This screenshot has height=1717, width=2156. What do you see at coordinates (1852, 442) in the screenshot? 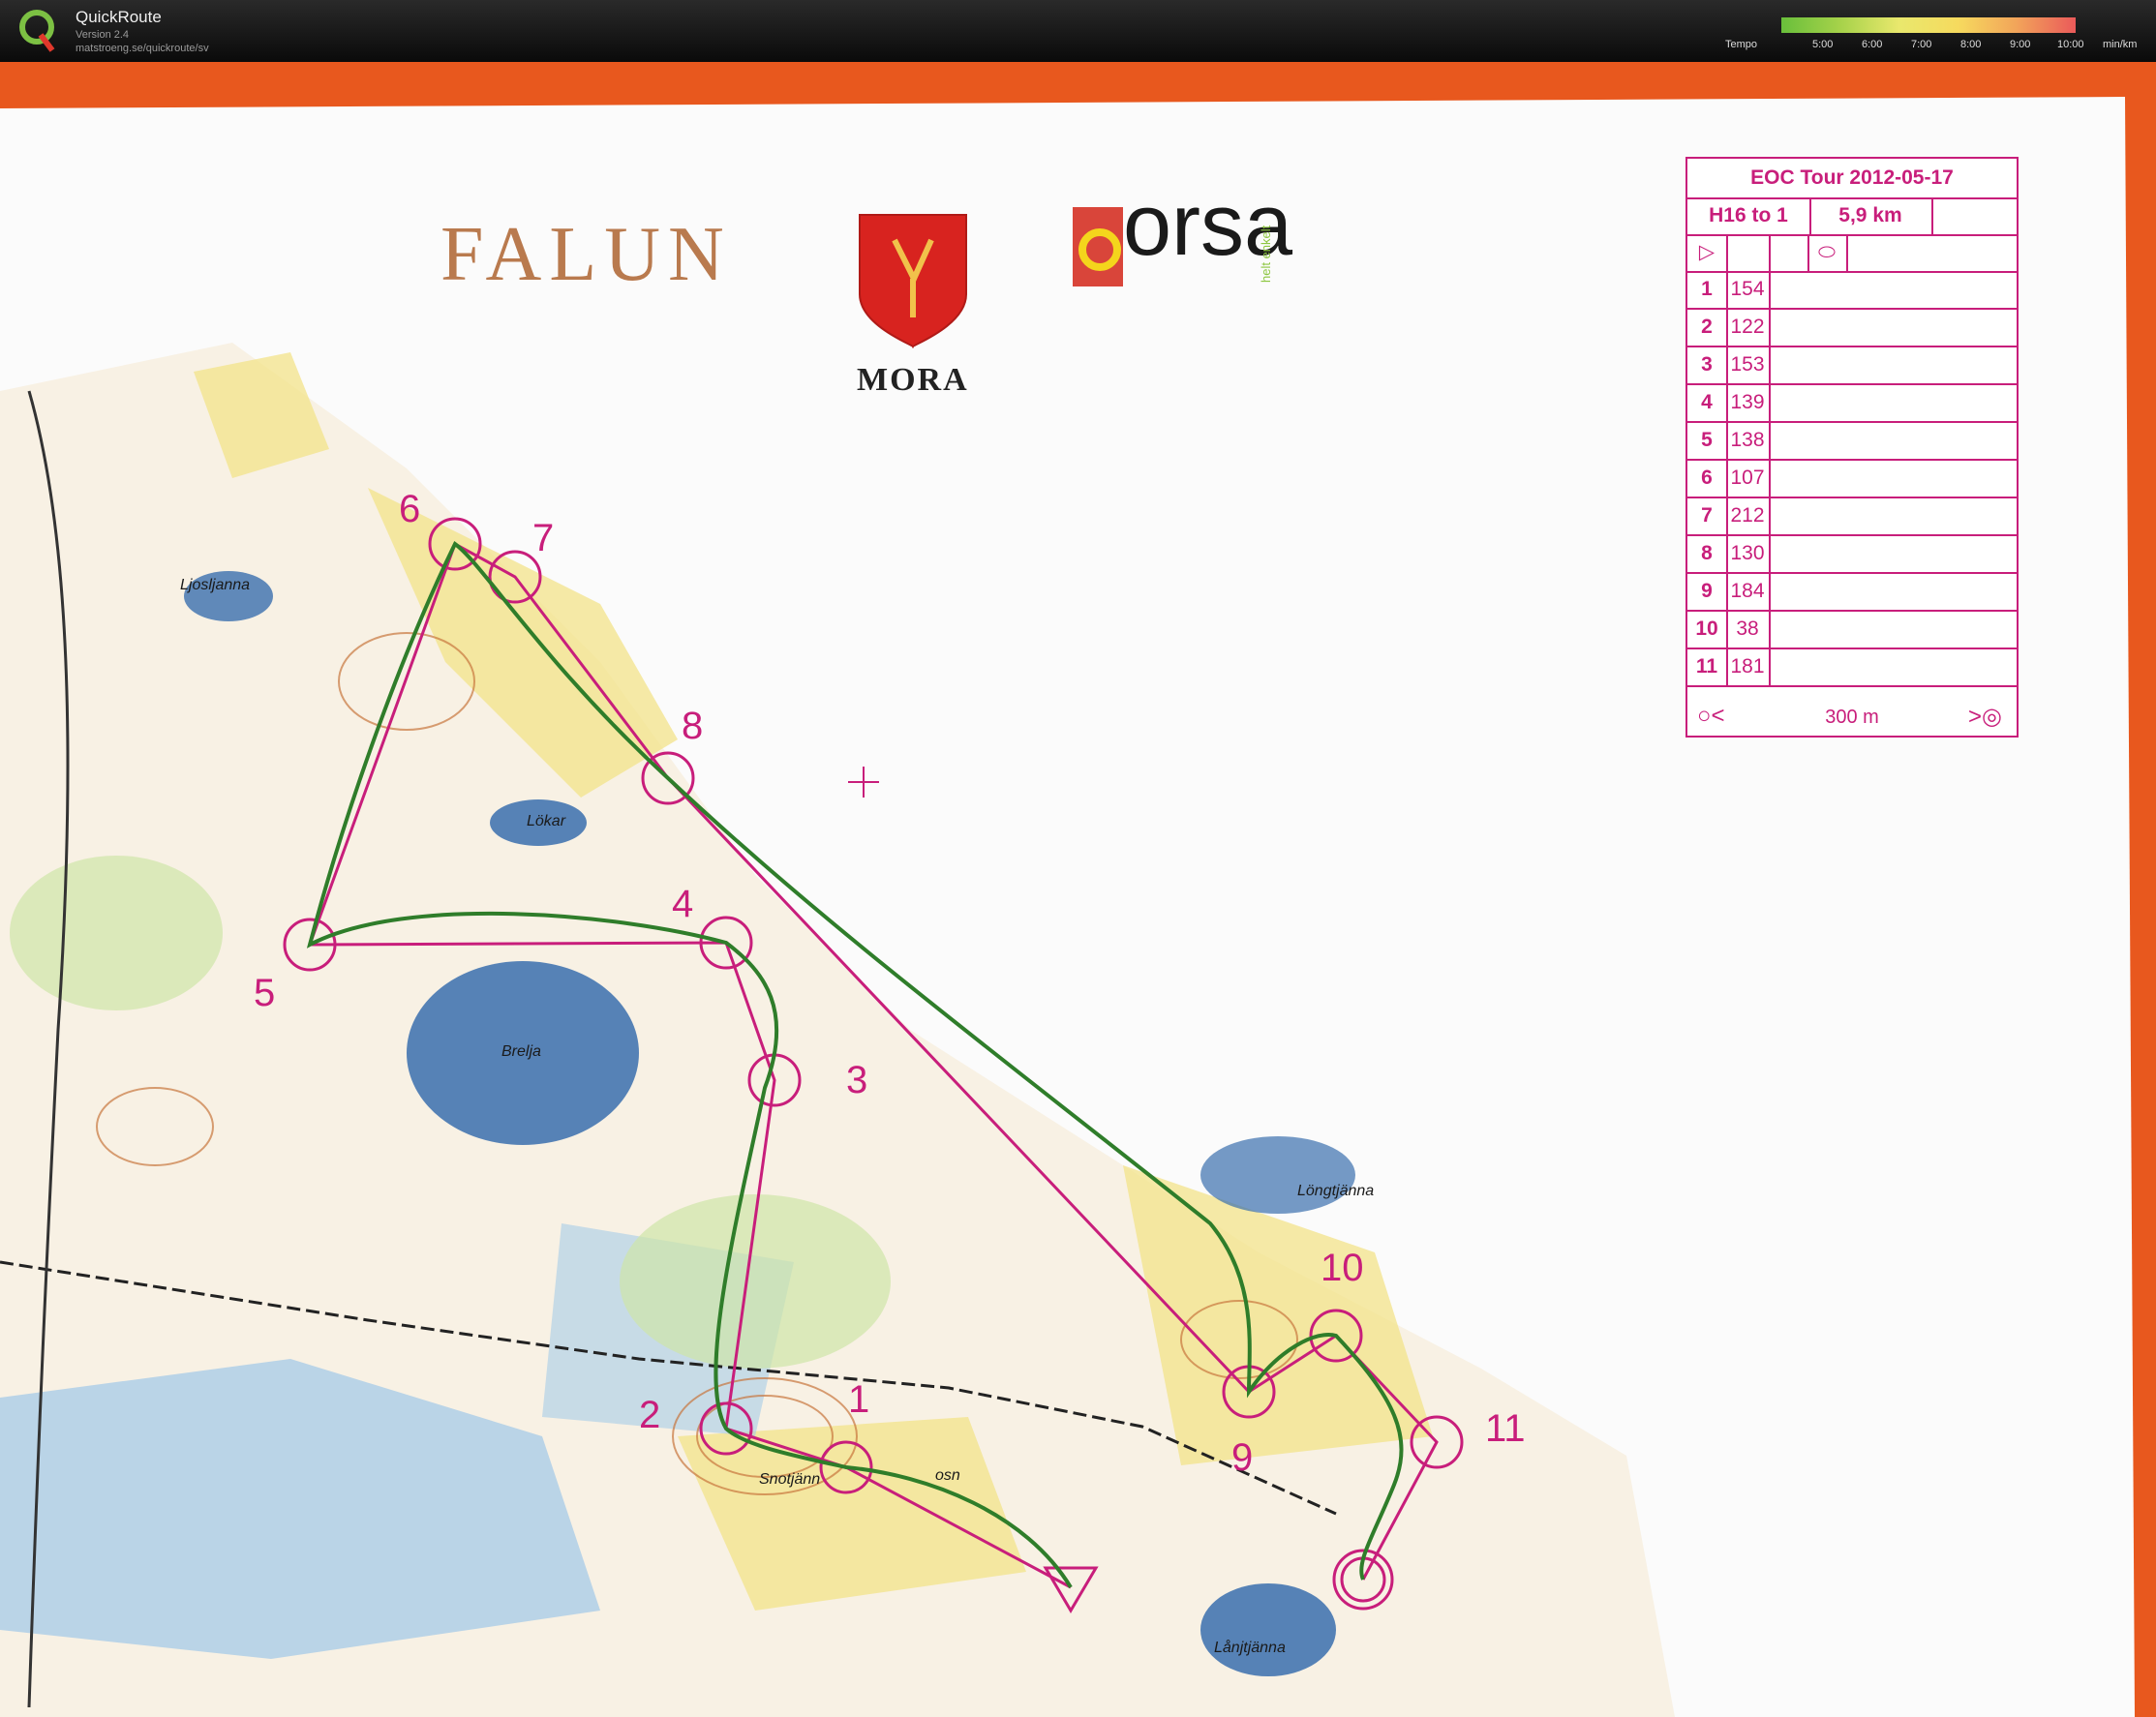
I see `control-row: 5 138` at bounding box center [1852, 442].